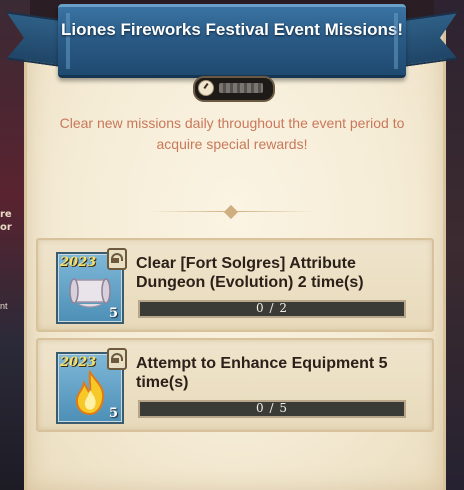 The image size is (464, 490). I want to click on background-partial-text-2: nt, so click(4, 306).